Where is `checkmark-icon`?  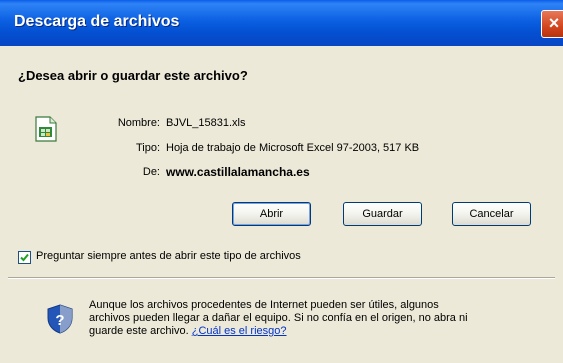 checkmark-icon is located at coordinates (24, 257).